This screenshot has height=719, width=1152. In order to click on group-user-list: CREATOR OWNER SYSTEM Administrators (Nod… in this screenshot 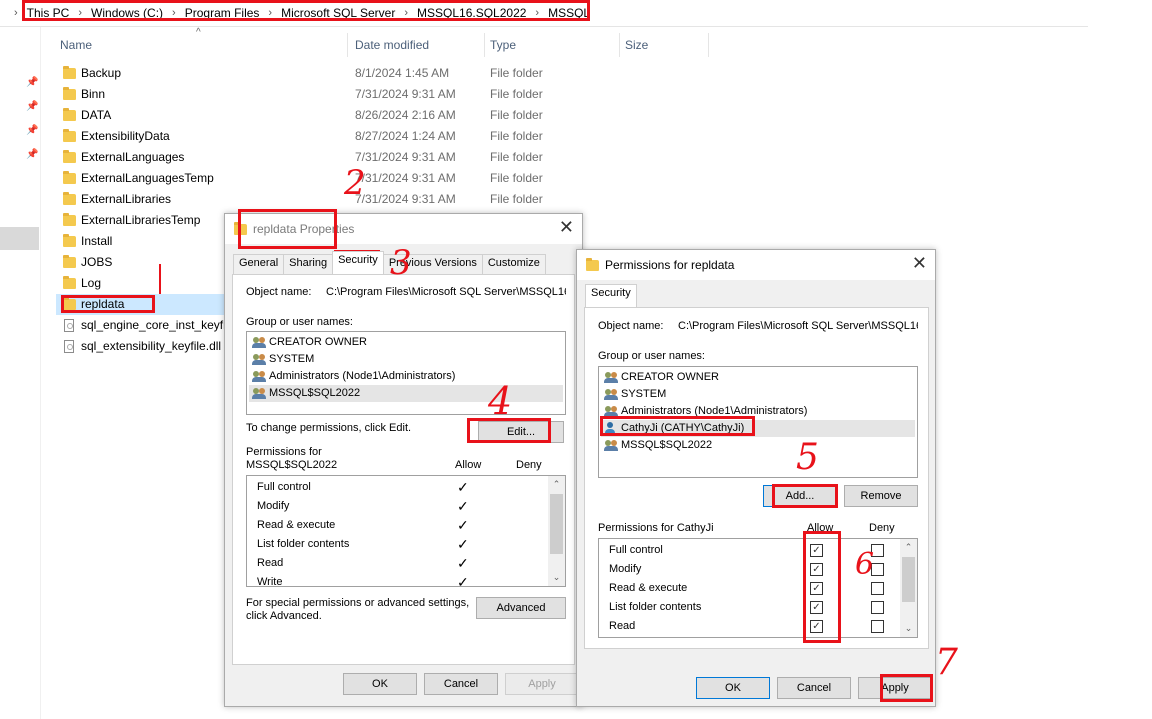, I will do `click(406, 373)`.